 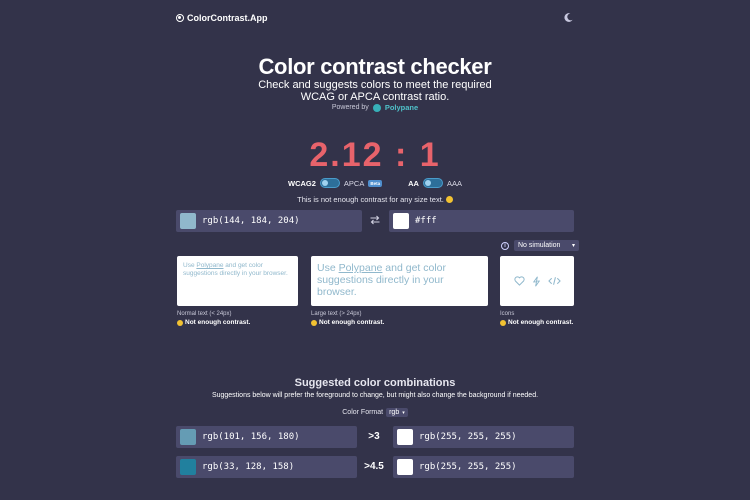 What do you see at coordinates (248, 467) in the screenshot?
I see `suggestion-2-fg-value: rgb(33, 128, 158)` at bounding box center [248, 467].